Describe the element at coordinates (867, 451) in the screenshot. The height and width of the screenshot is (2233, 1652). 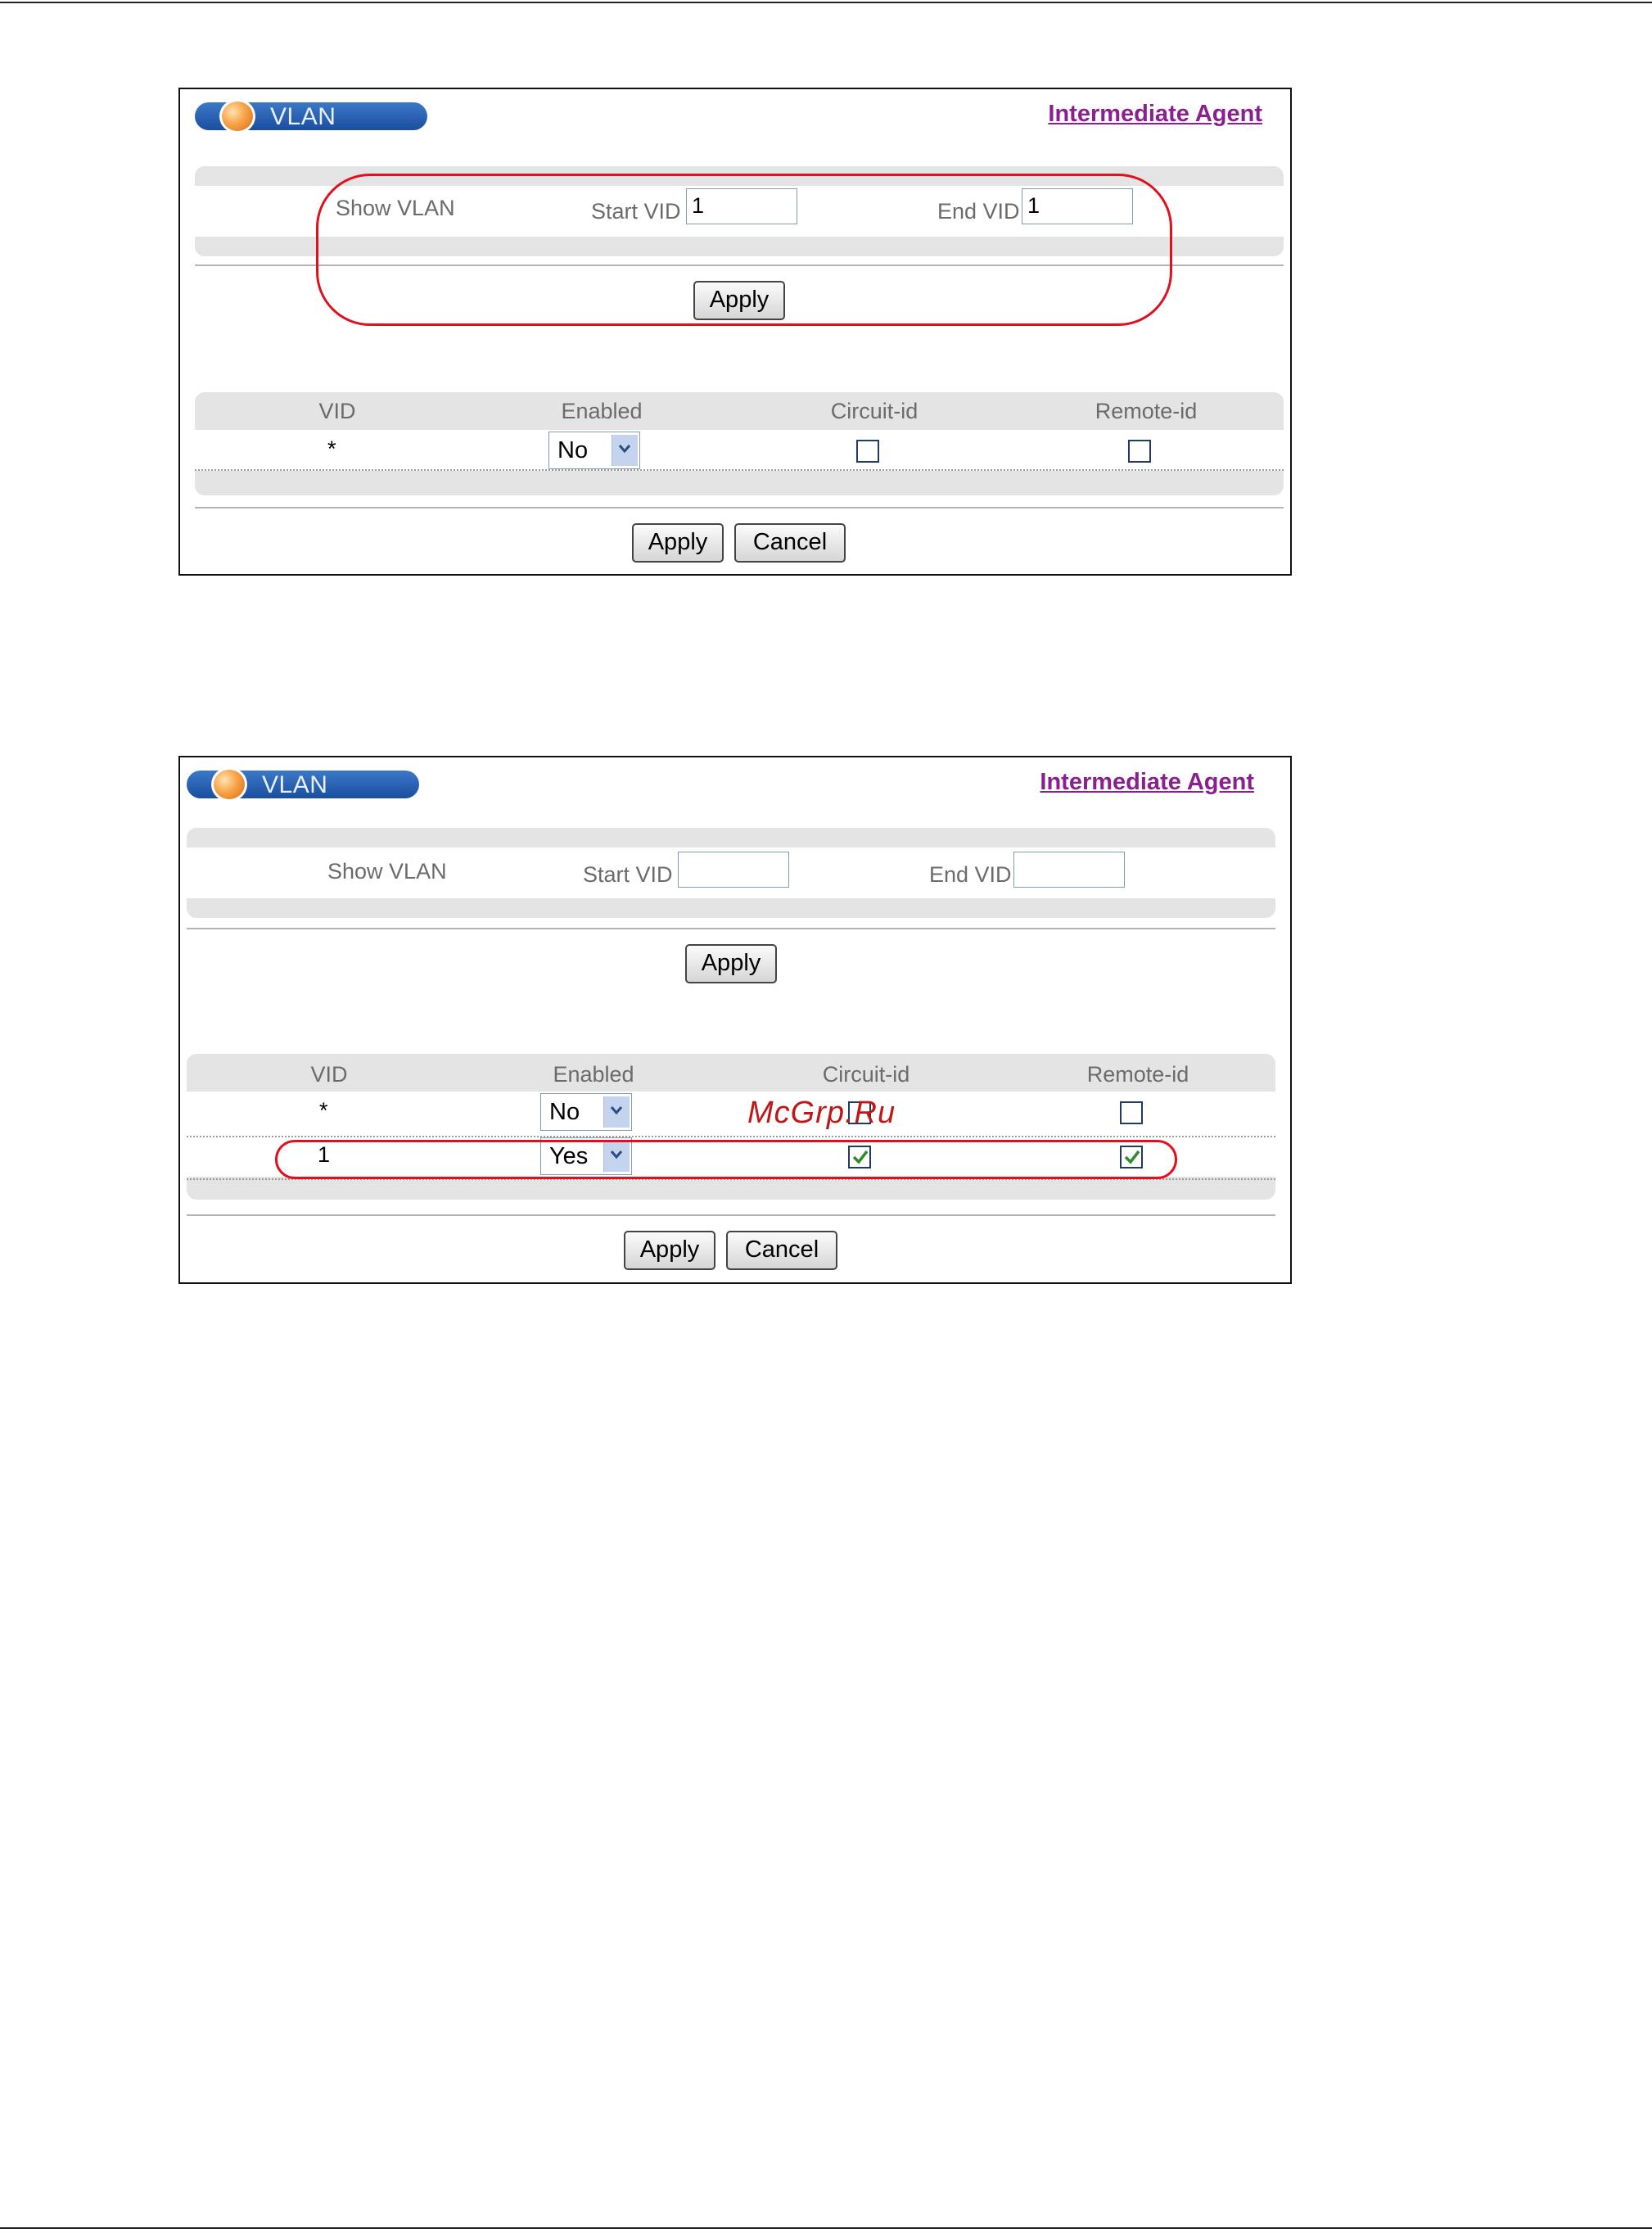
I see `circuit-id-checkbox` at that location.